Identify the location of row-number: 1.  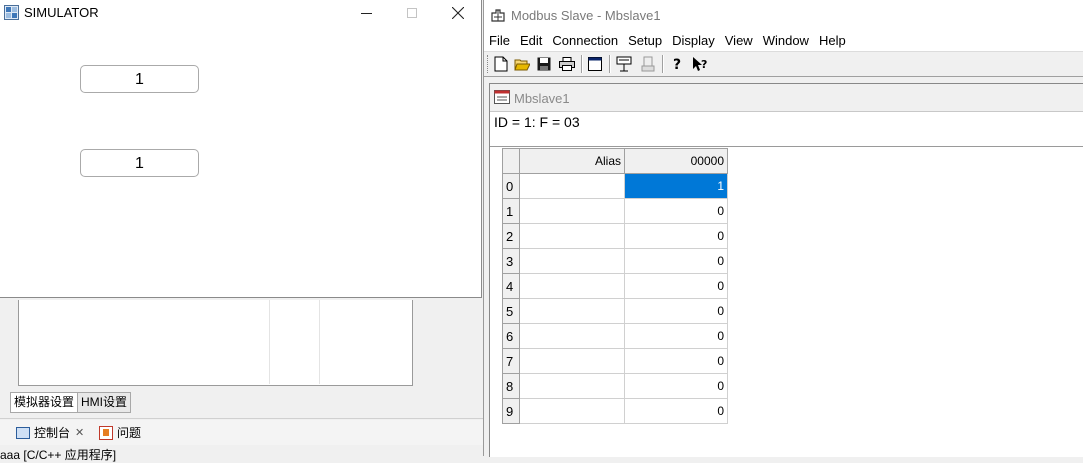
(511, 211).